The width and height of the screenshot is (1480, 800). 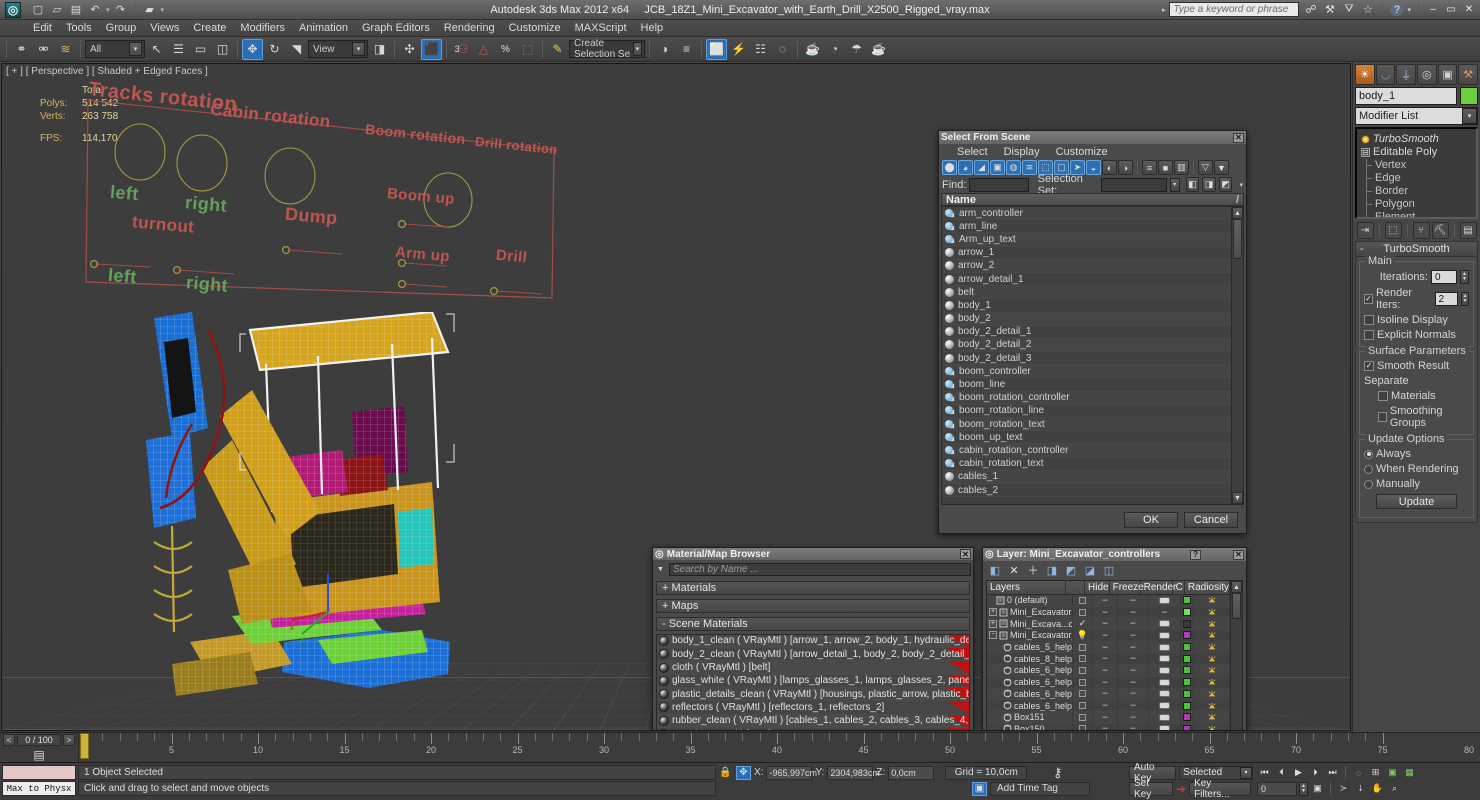 What do you see at coordinates (1382, 417) in the screenshot?
I see `smoothing-groups-checkbox` at bounding box center [1382, 417].